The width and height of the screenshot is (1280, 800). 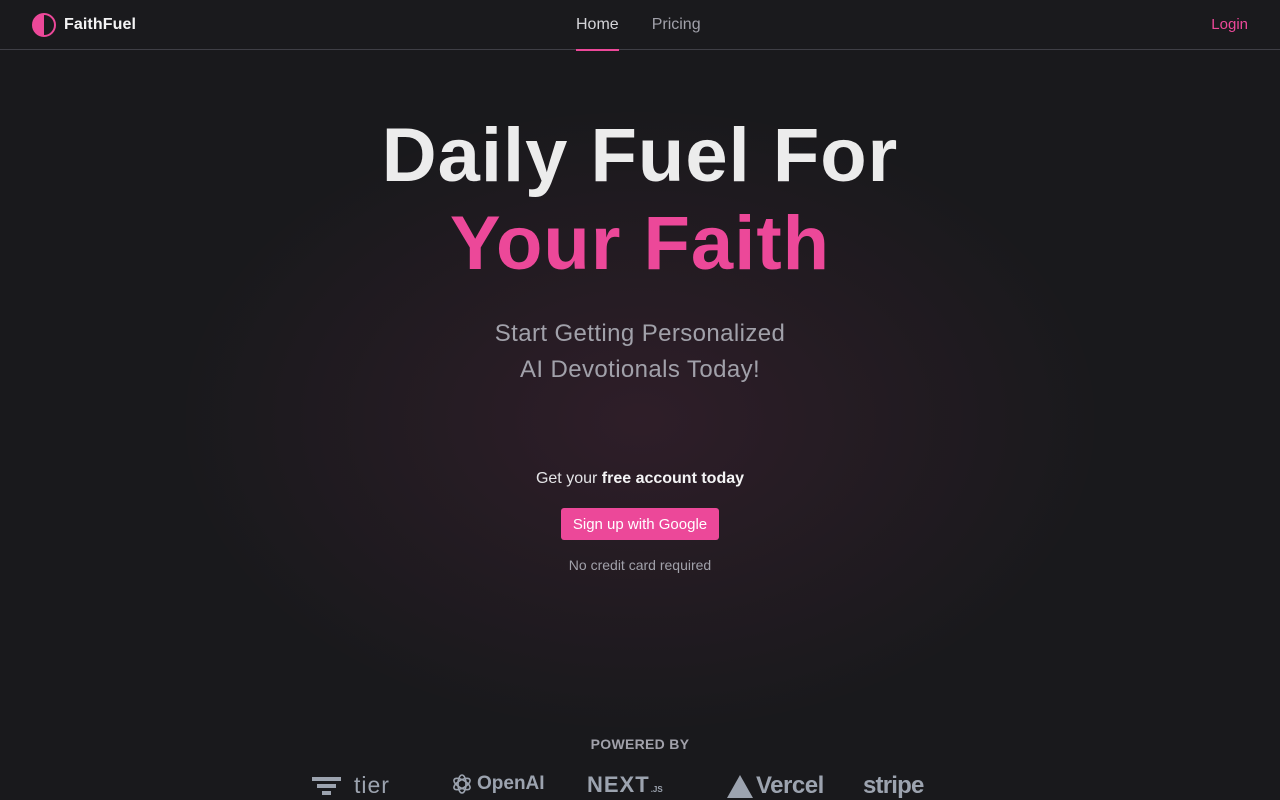 What do you see at coordinates (511, 783) in the screenshot?
I see `openai-logo-text: OpenAI` at bounding box center [511, 783].